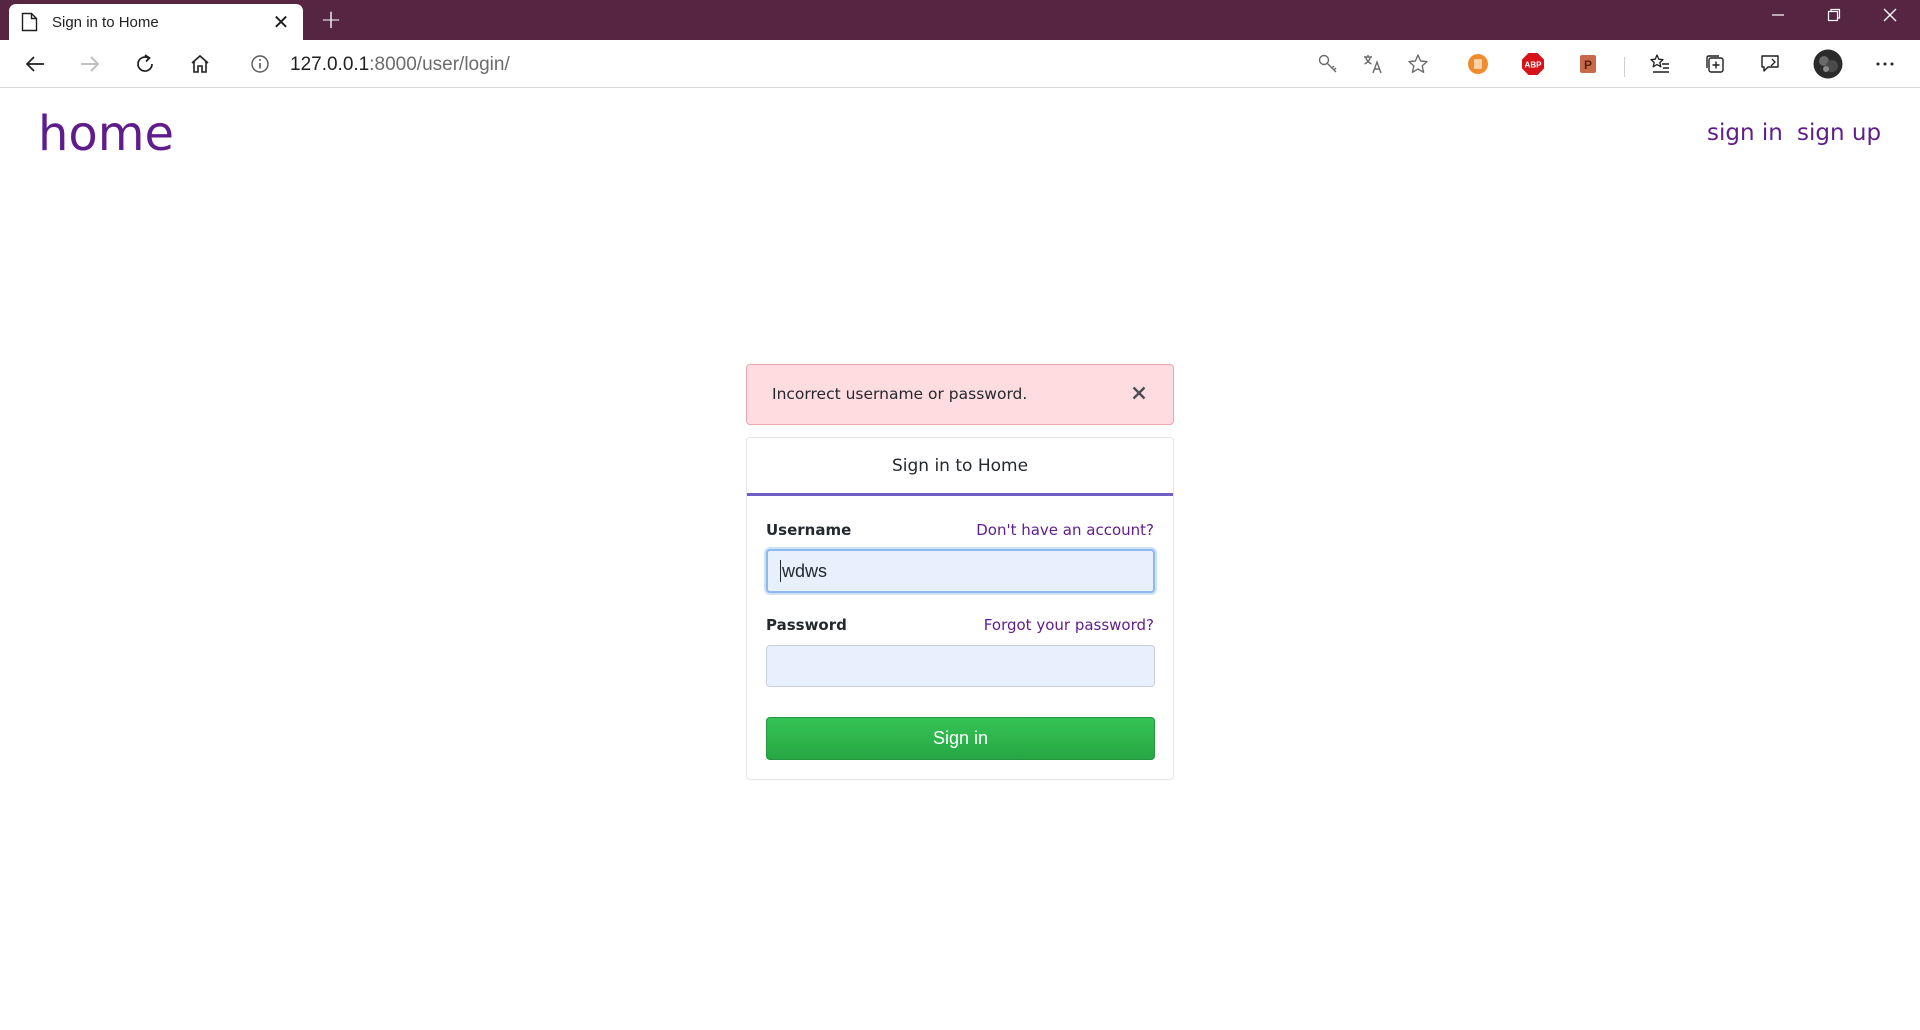  I want to click on more-dots-icon, so click(1885, 64).